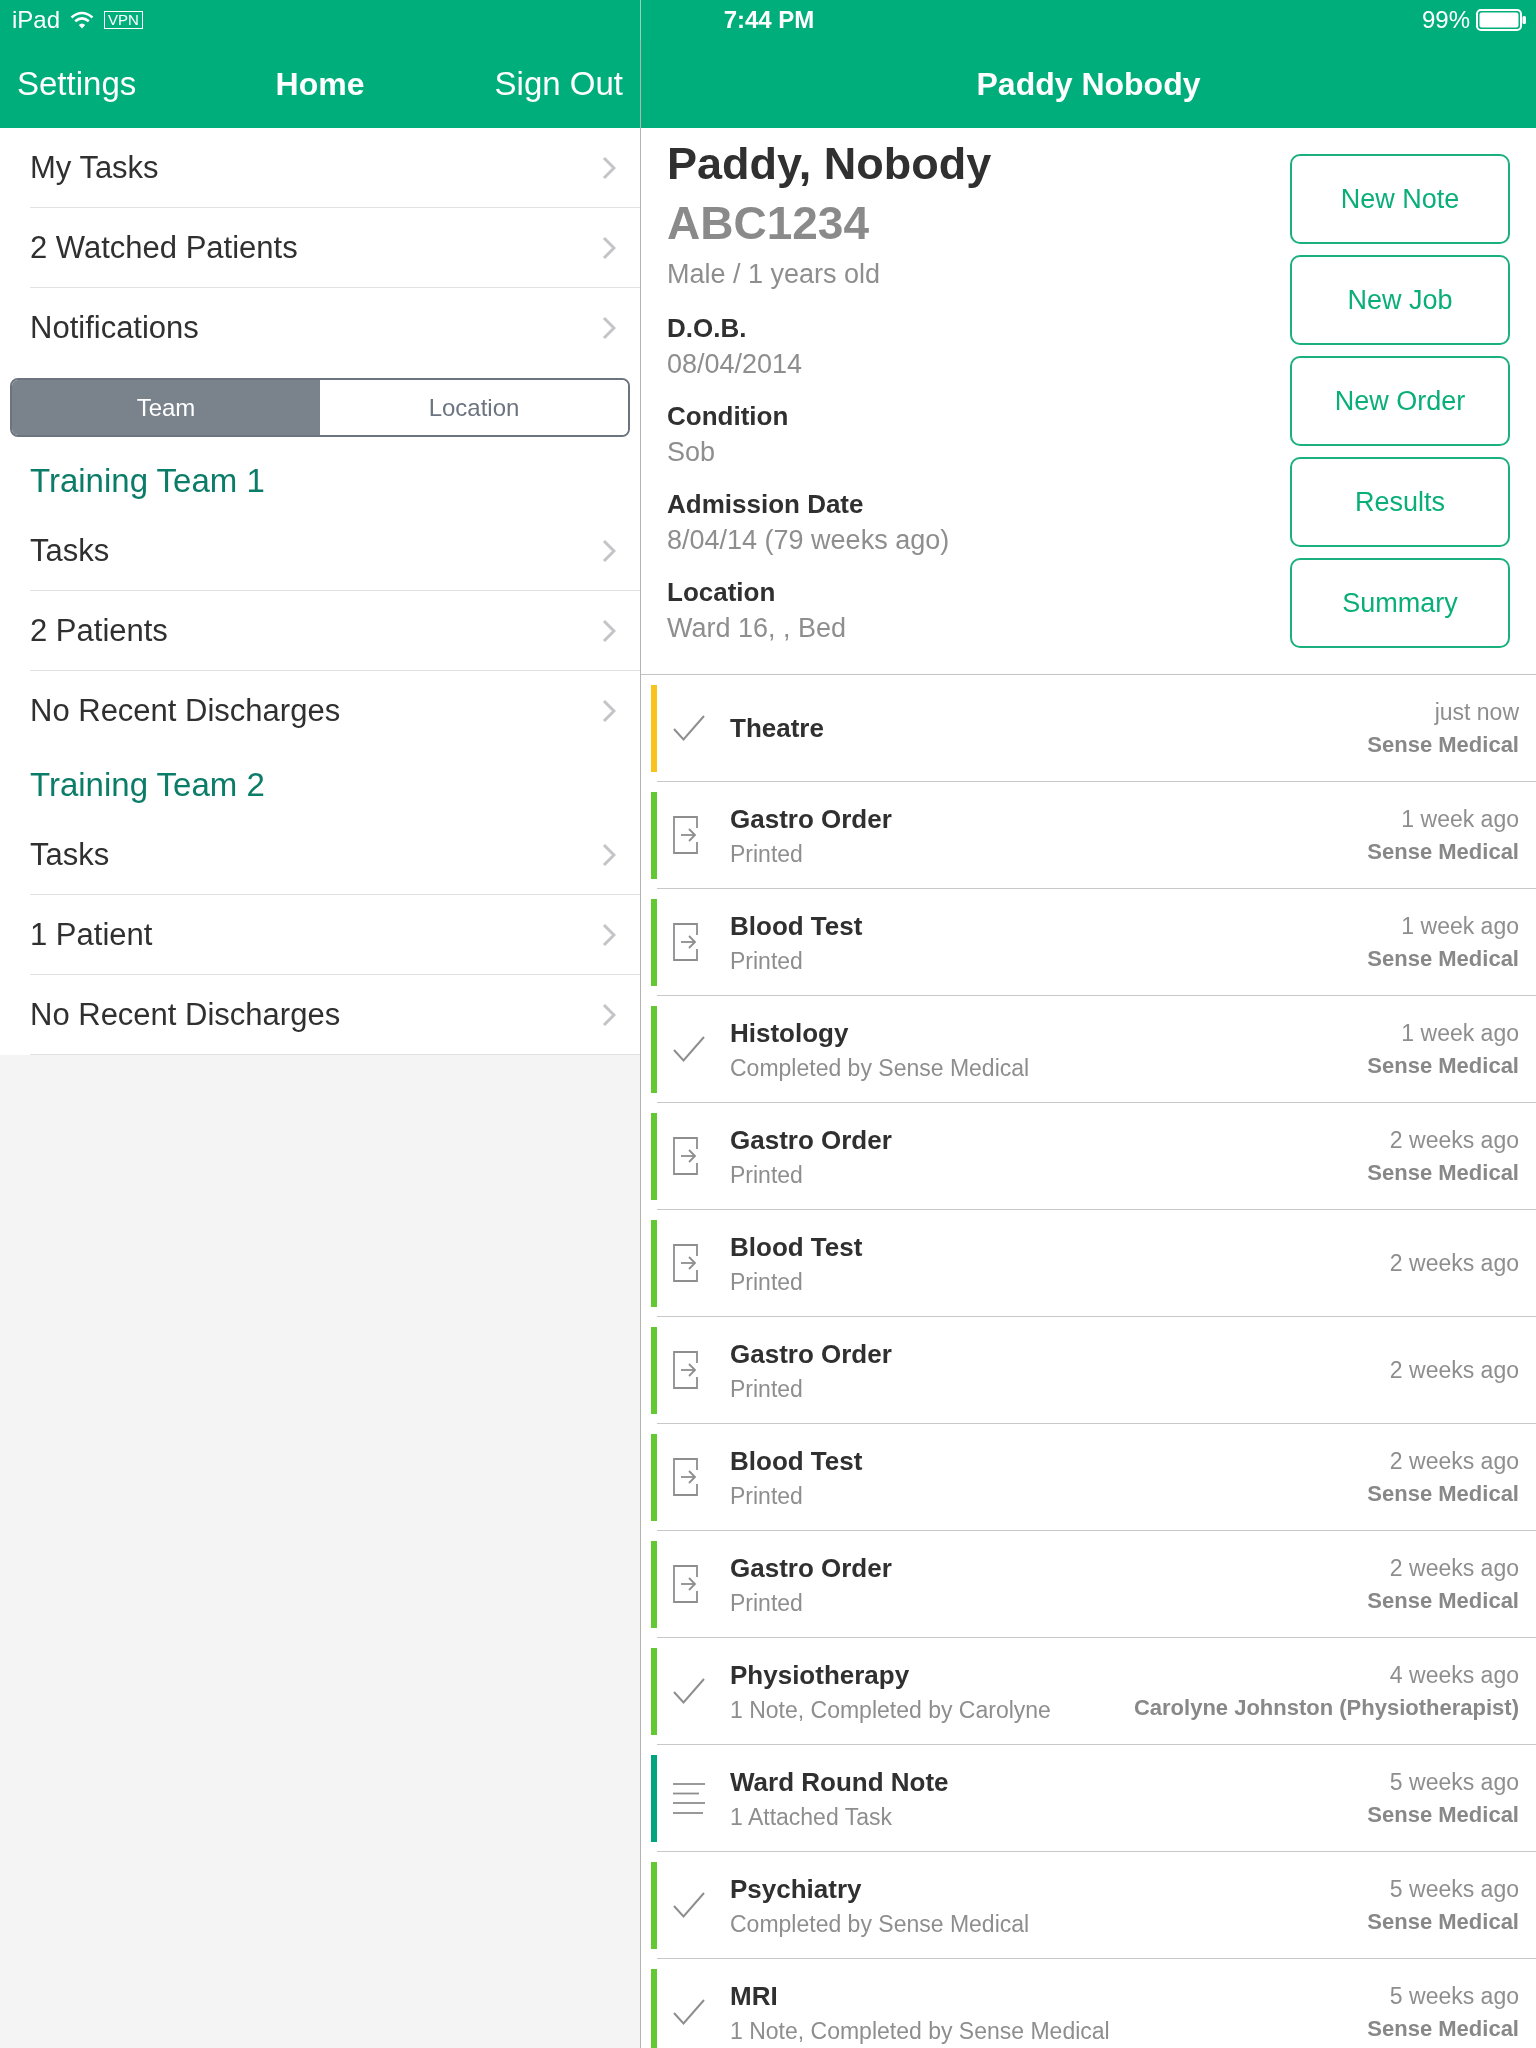  I want to click on battery-icon, so click(1501, 20).